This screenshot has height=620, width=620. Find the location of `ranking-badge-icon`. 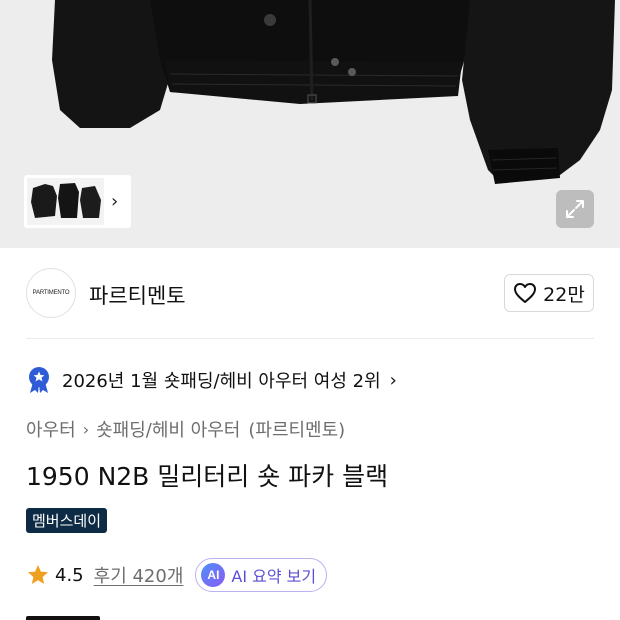

ranking-badge-icon is located at coordinates (39, 380).